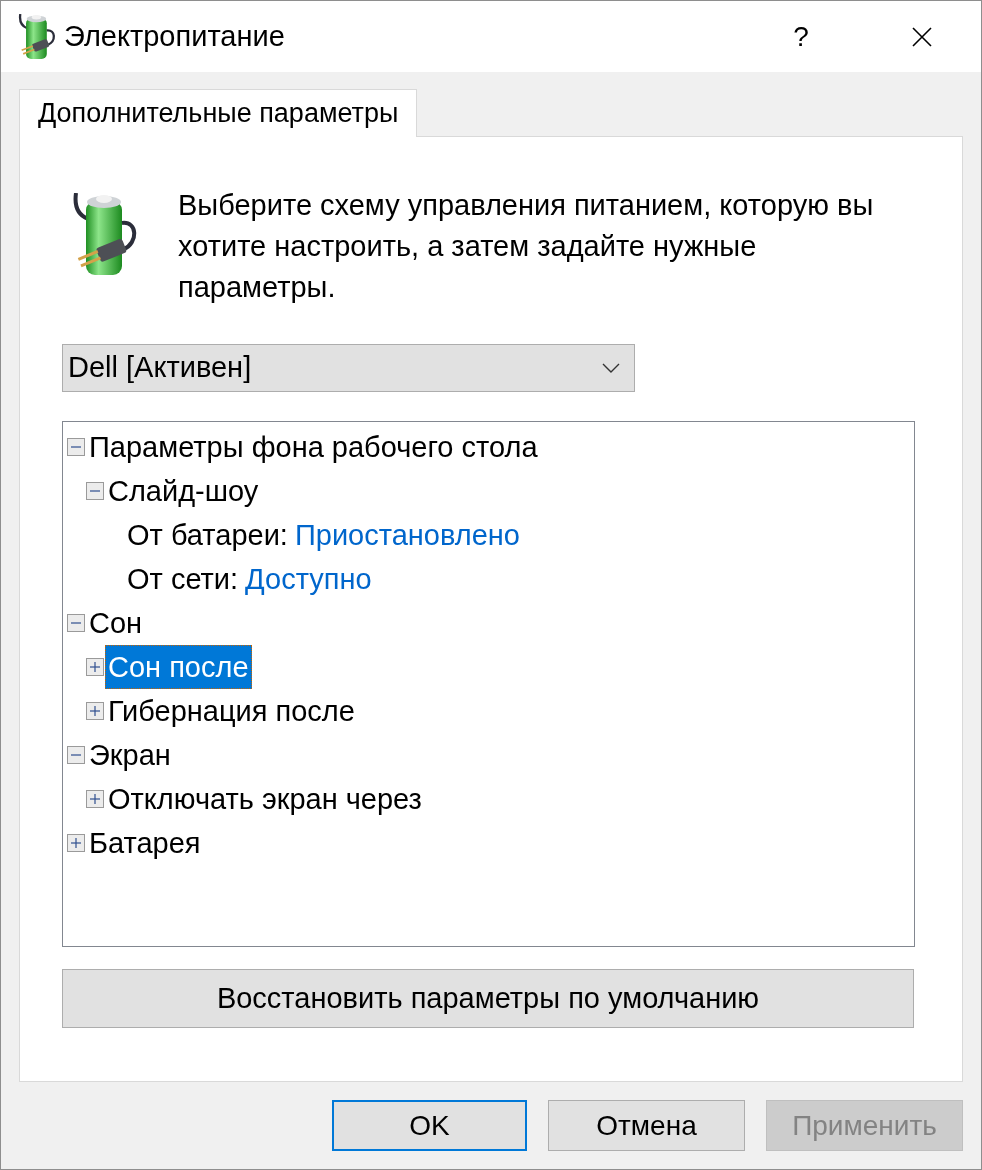  Describe the element at coordinates (174, 36) in the screenshot. I see `window-title: Электропитание` at that location.